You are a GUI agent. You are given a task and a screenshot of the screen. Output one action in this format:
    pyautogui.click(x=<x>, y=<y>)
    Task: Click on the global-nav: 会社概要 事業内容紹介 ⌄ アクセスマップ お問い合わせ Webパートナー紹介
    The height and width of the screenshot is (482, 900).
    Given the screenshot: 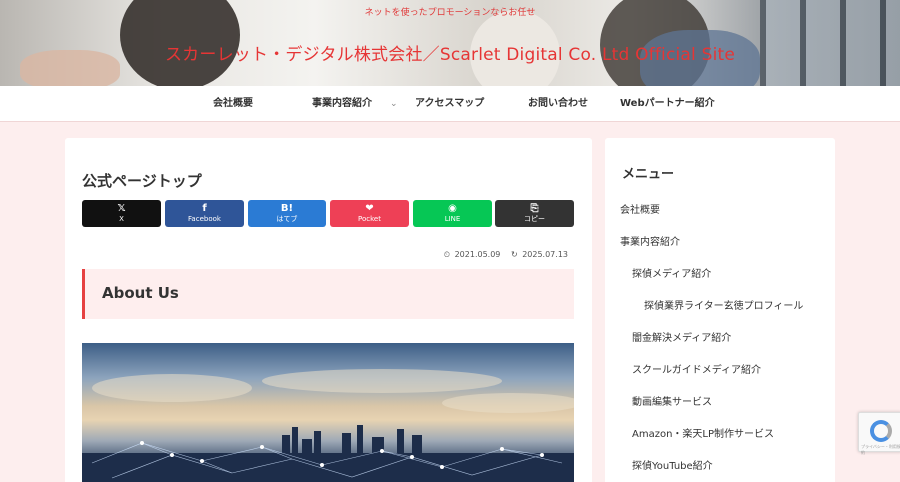 What is the action you would take?
    pyautogui.click(x=450, y=104)
    